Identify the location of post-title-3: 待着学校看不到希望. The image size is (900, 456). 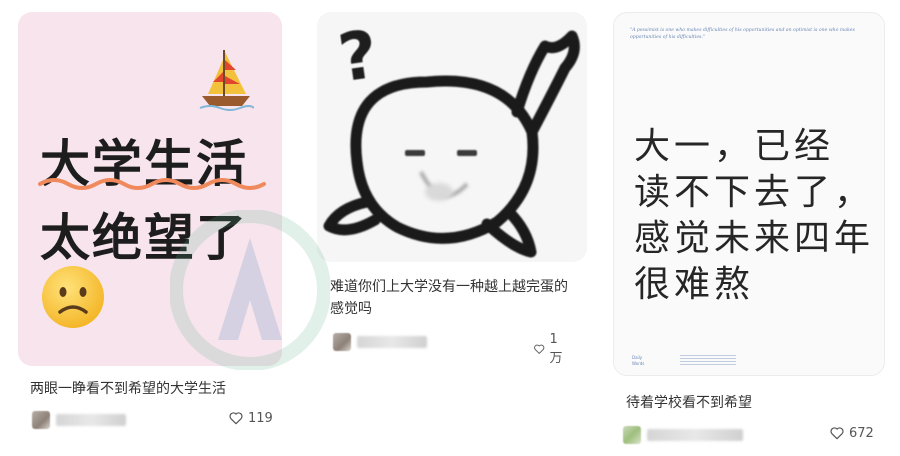
(751, 403).